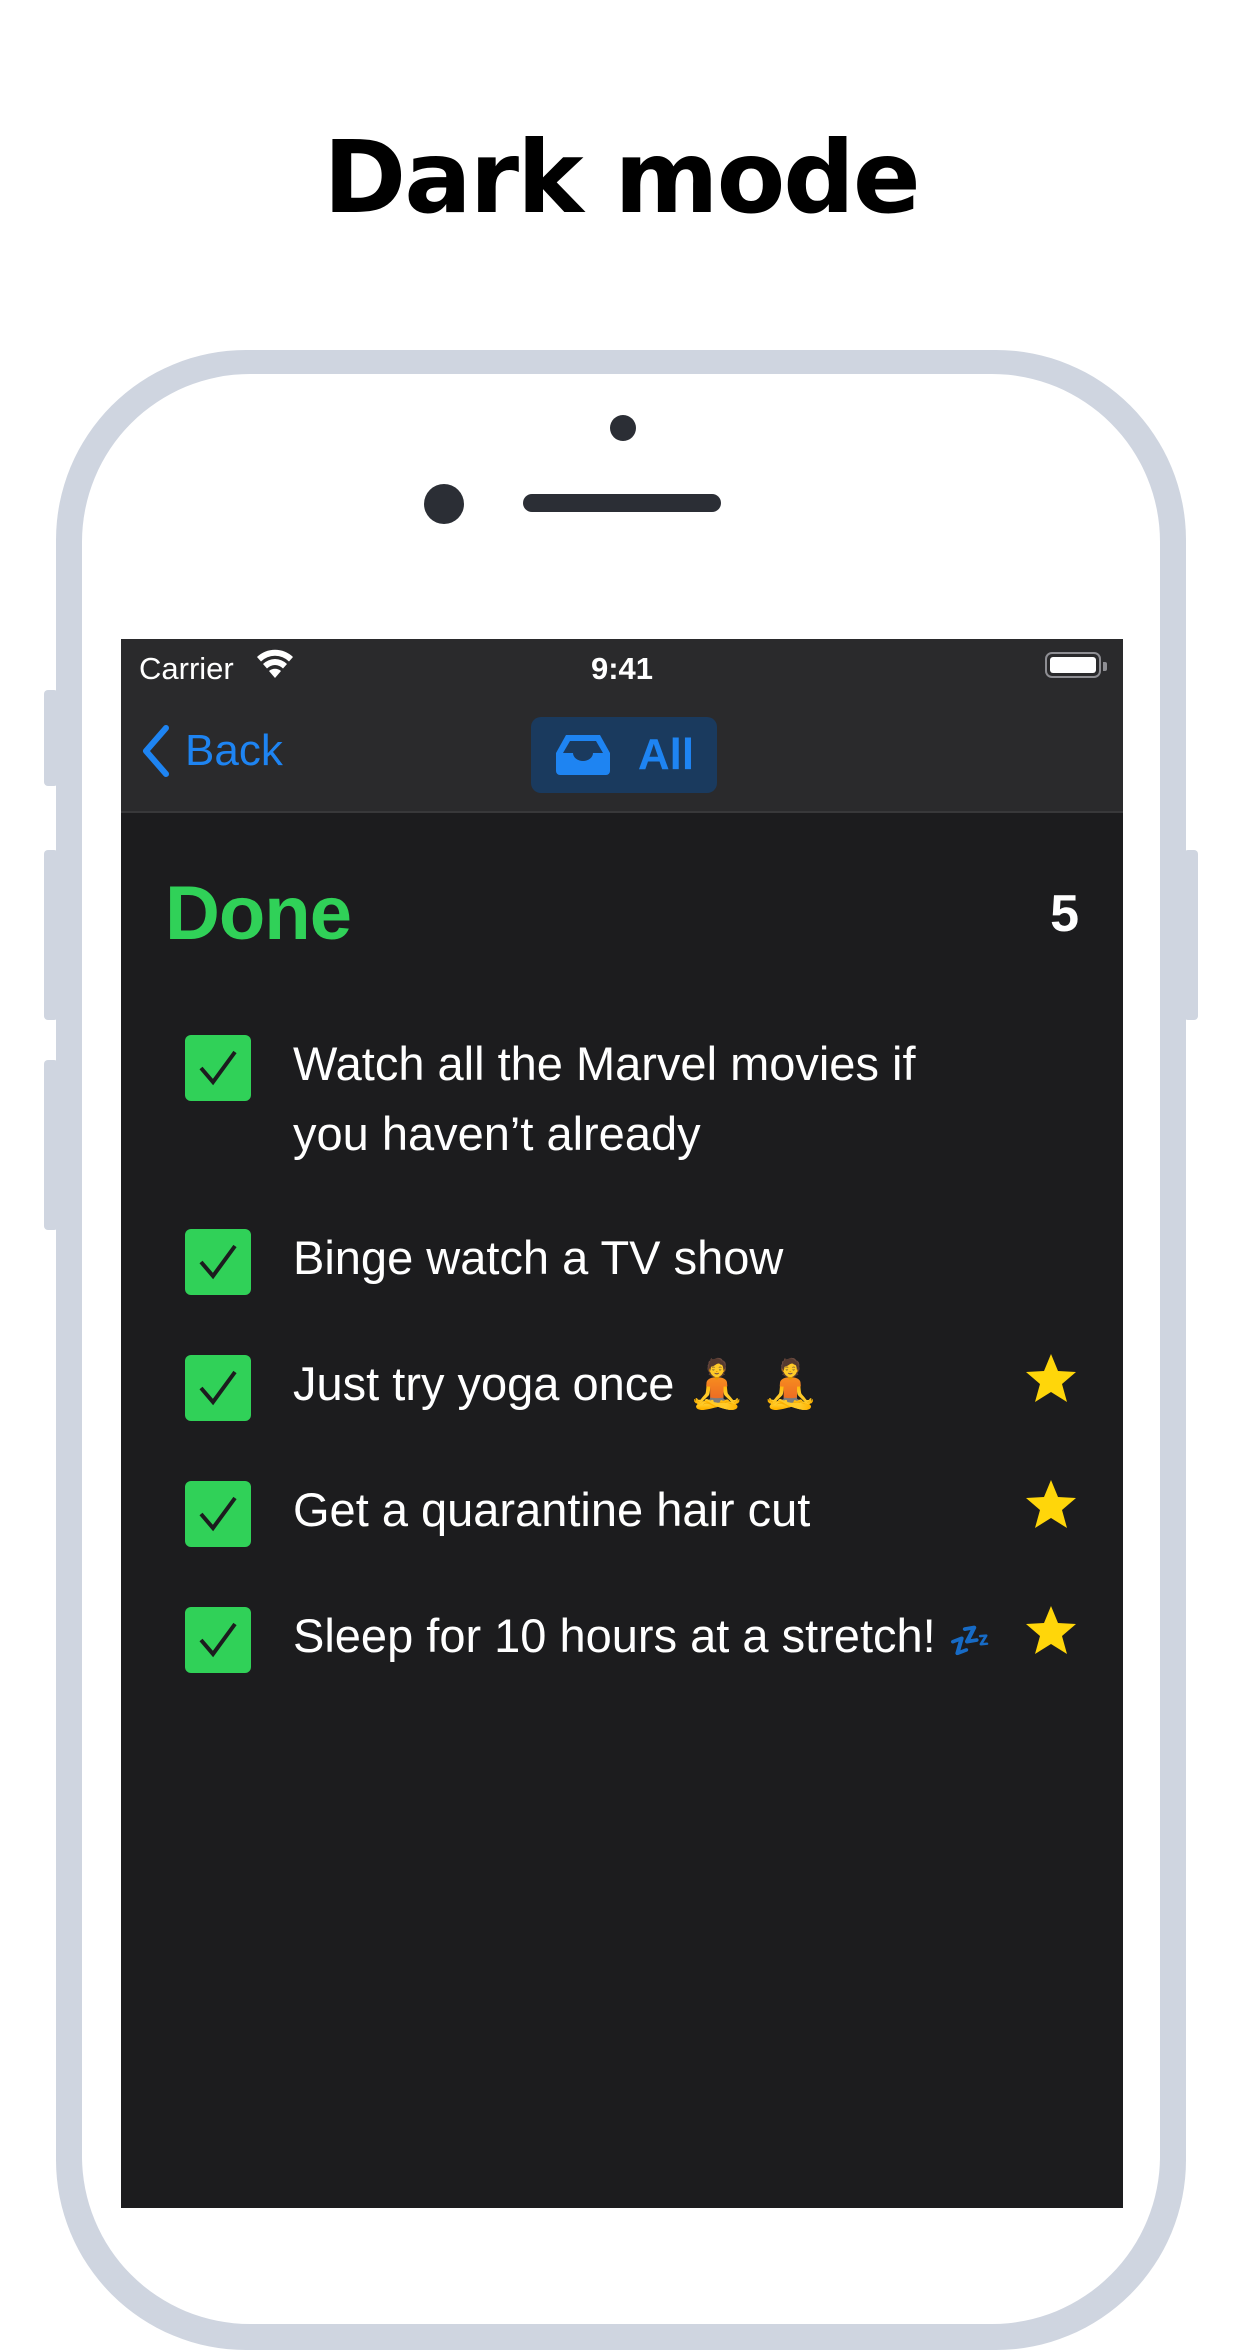 The width and height of the screenshot is (1242, 2350). I want to click on task-title: Sleep for 10 hours at a stretch! 💤, so click(643, 1638).